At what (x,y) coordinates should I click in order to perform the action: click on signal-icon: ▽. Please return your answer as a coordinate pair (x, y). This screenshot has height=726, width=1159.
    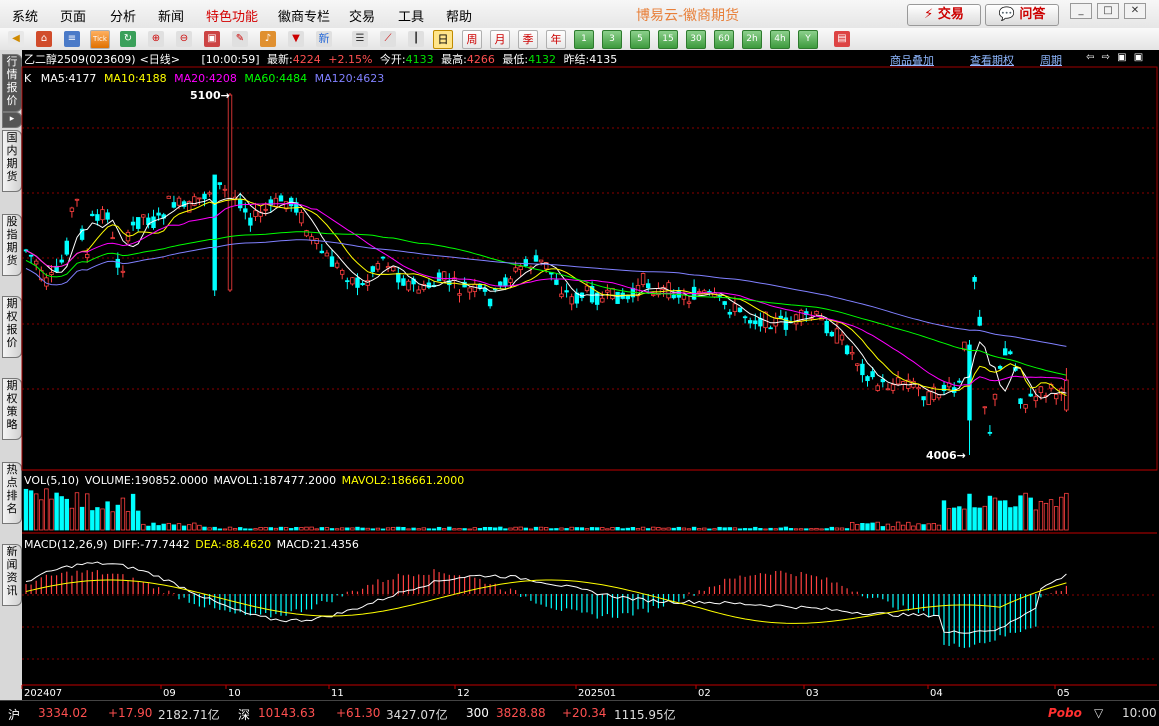
    Looking at the image, I should click on (1099, 713).